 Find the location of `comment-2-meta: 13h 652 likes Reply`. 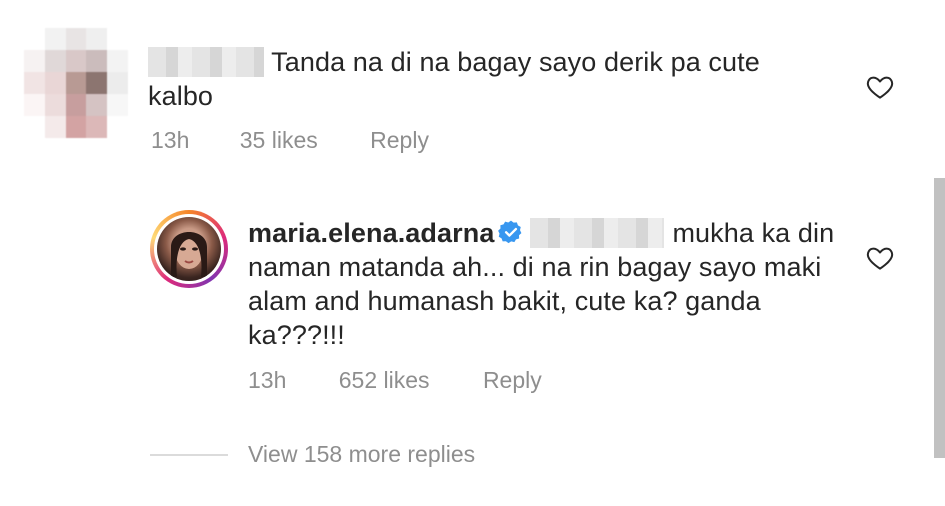

comment-2-meta: 13h 652 likes Reply is located at coordinates (395, 380).